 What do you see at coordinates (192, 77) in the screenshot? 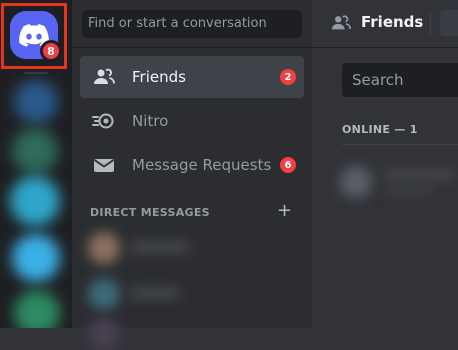
I see `nav-item-friends: Friends 2` at bounding box center [192, 77].